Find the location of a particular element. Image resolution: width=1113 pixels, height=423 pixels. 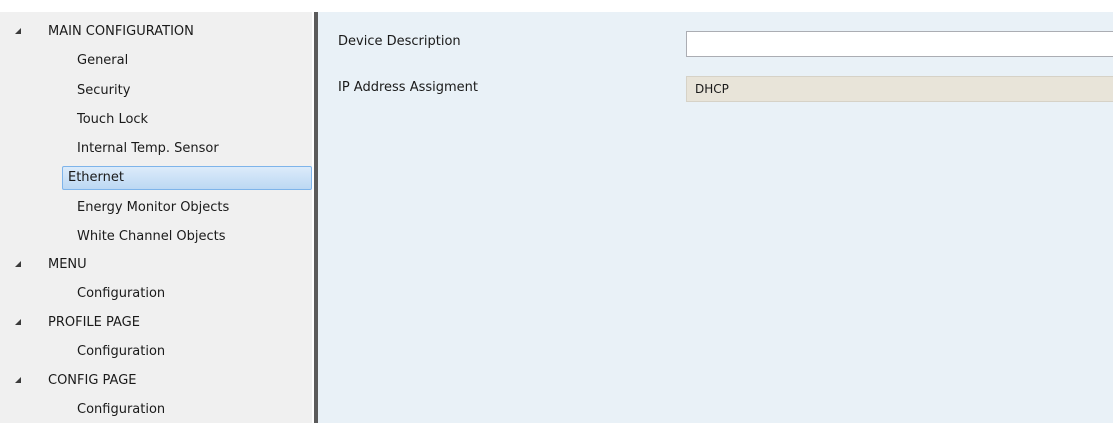

tree-item-menu-configuration: Configuration is located at coordinates (156, 294).